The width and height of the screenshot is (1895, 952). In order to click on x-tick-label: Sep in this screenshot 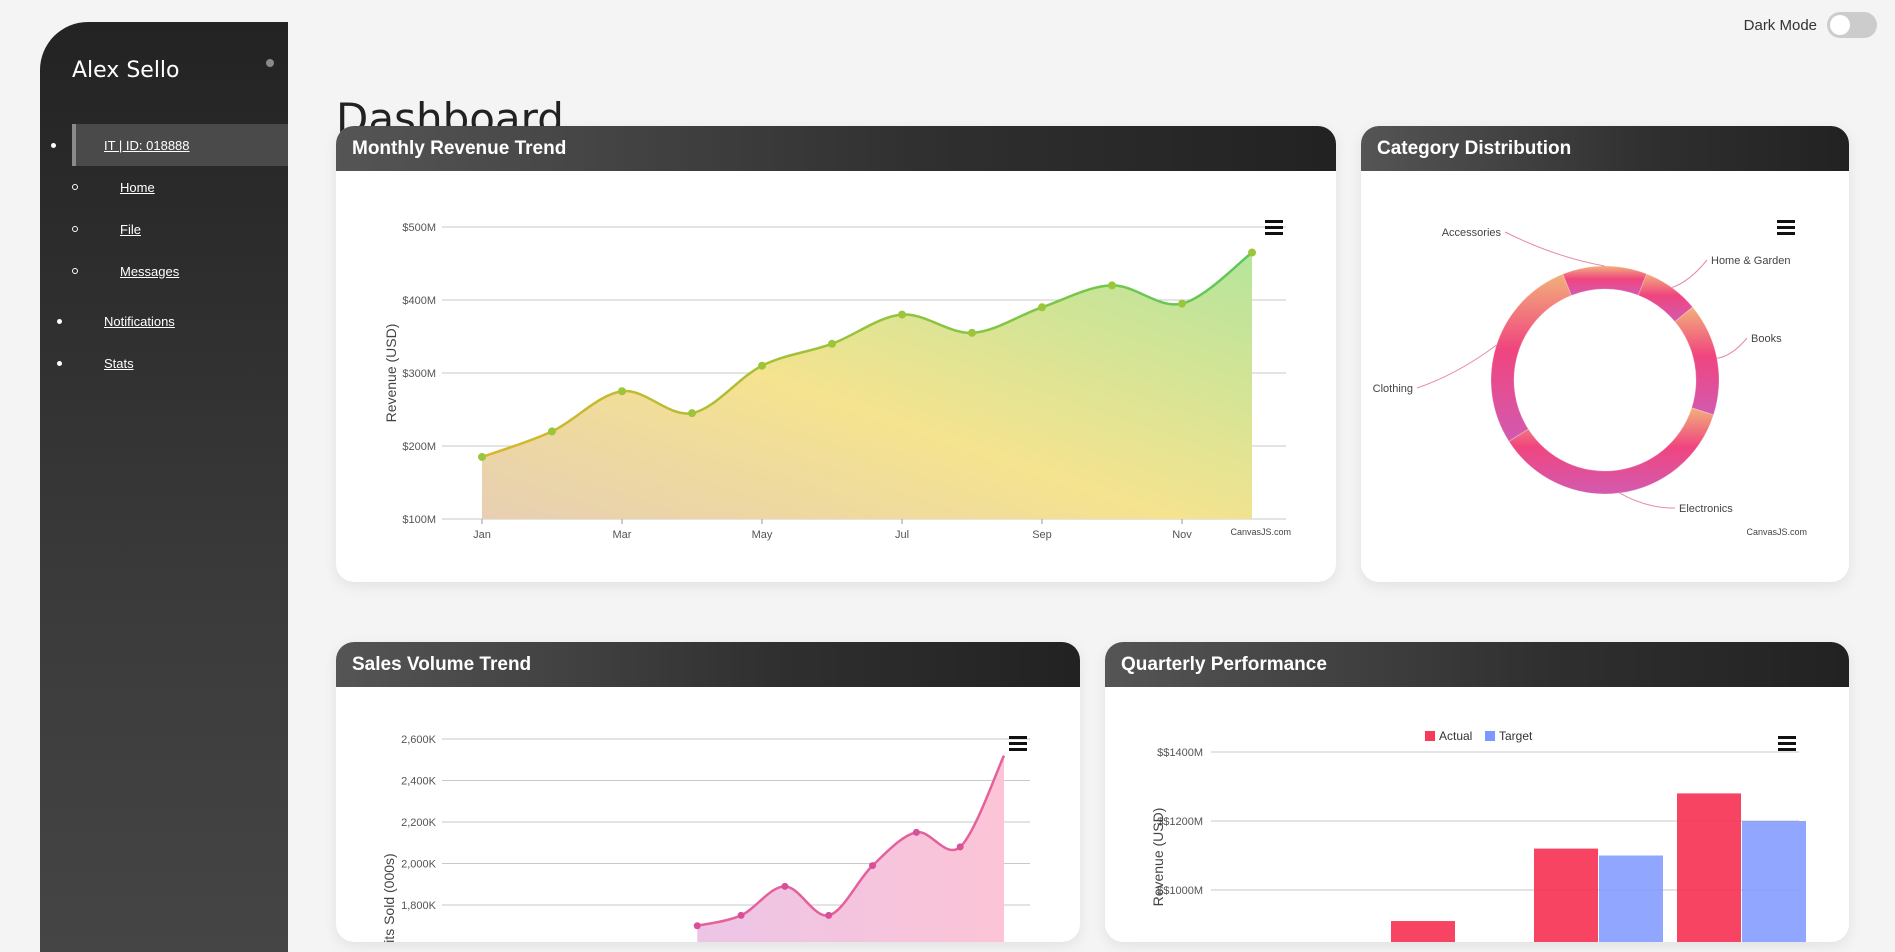, I will do `click(1042, 535)`.